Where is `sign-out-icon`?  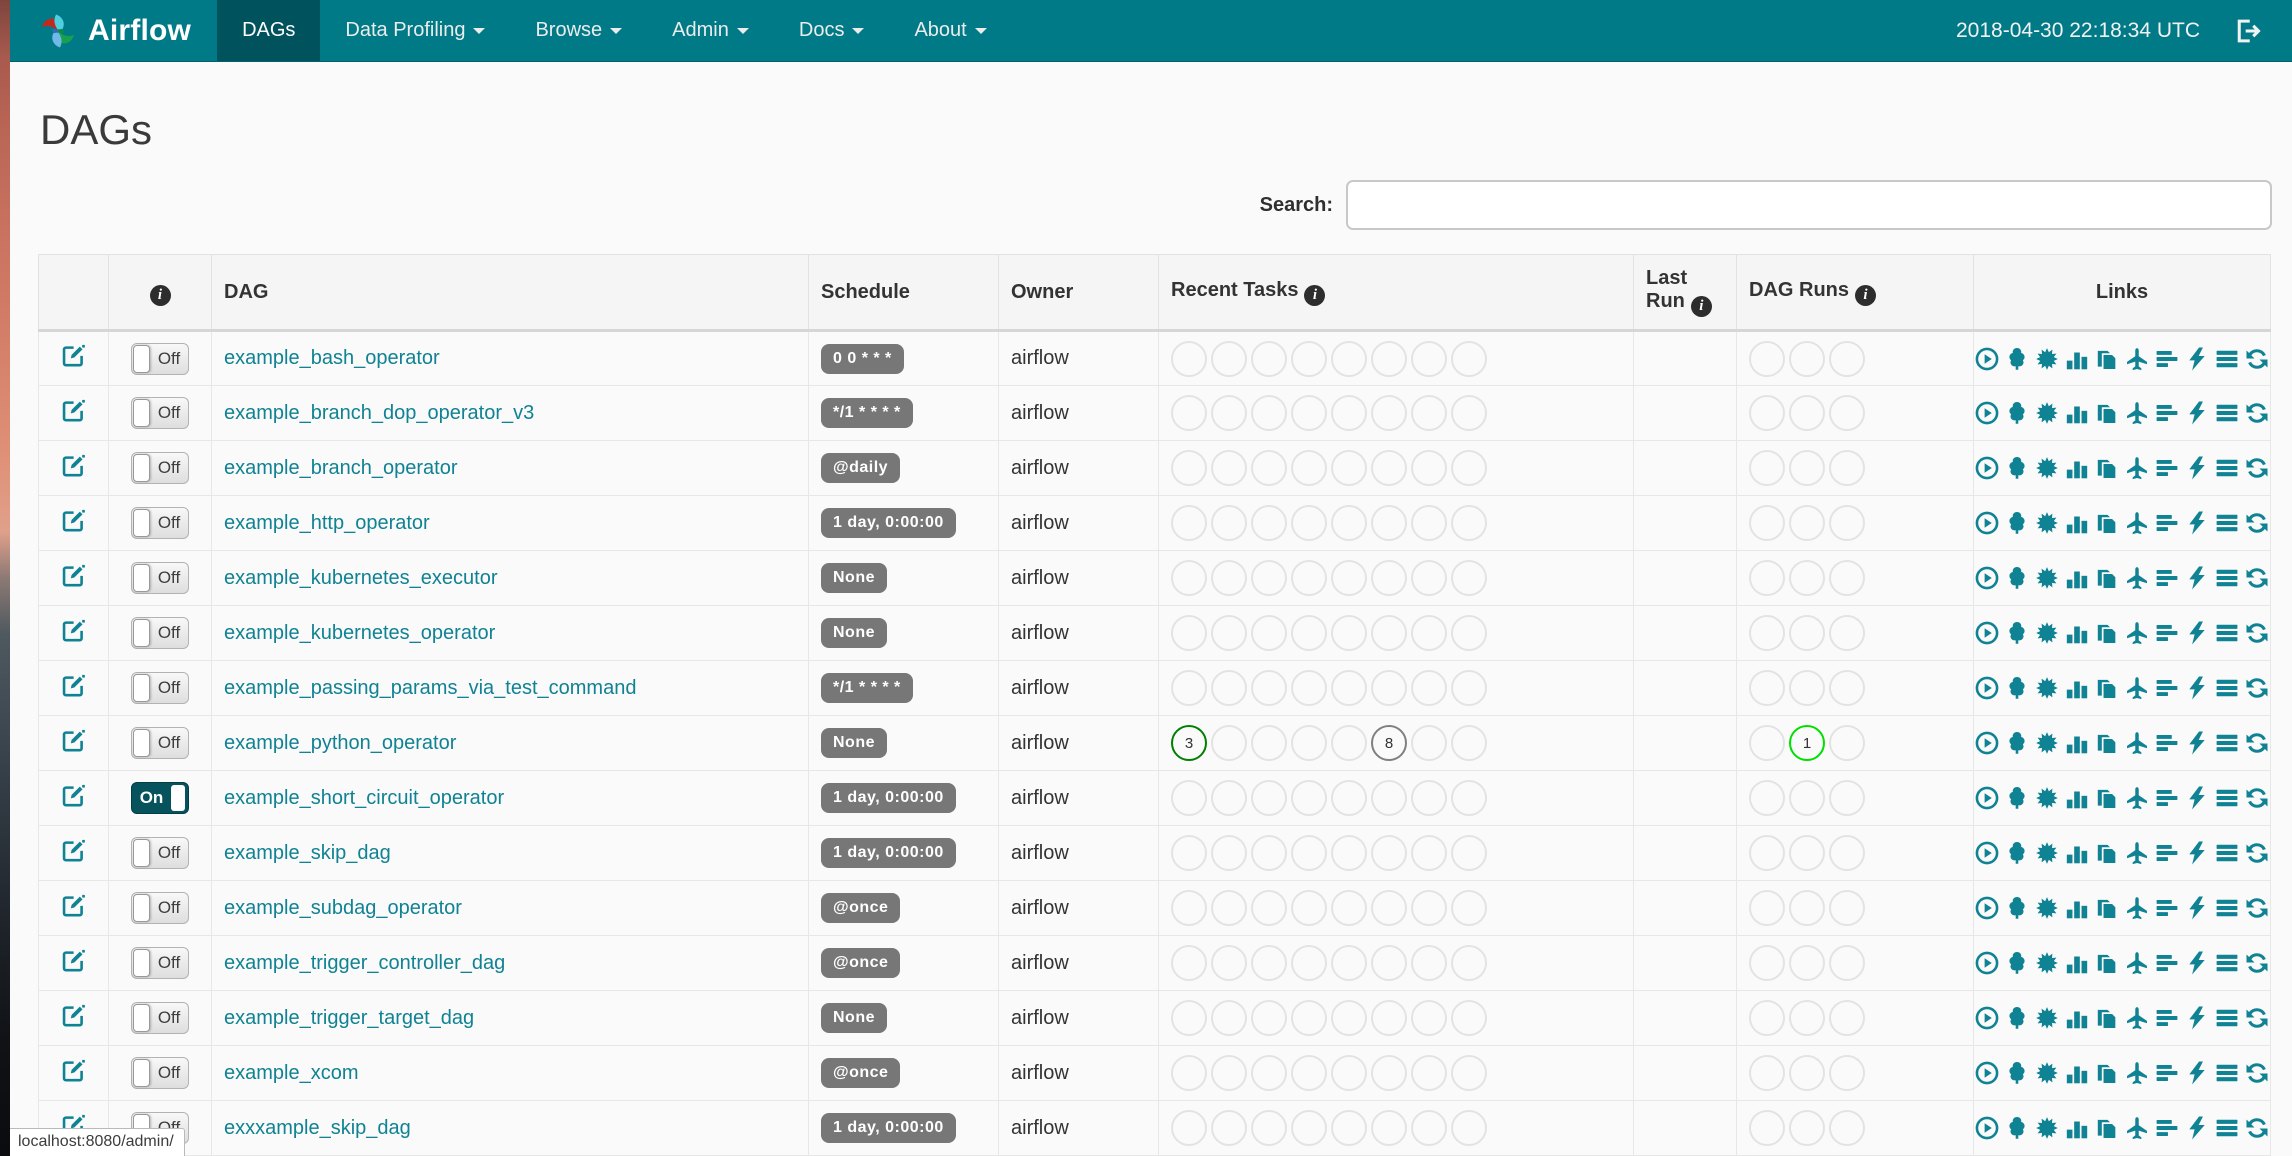
sign-out-icon is located at coordinates (2248, 31).